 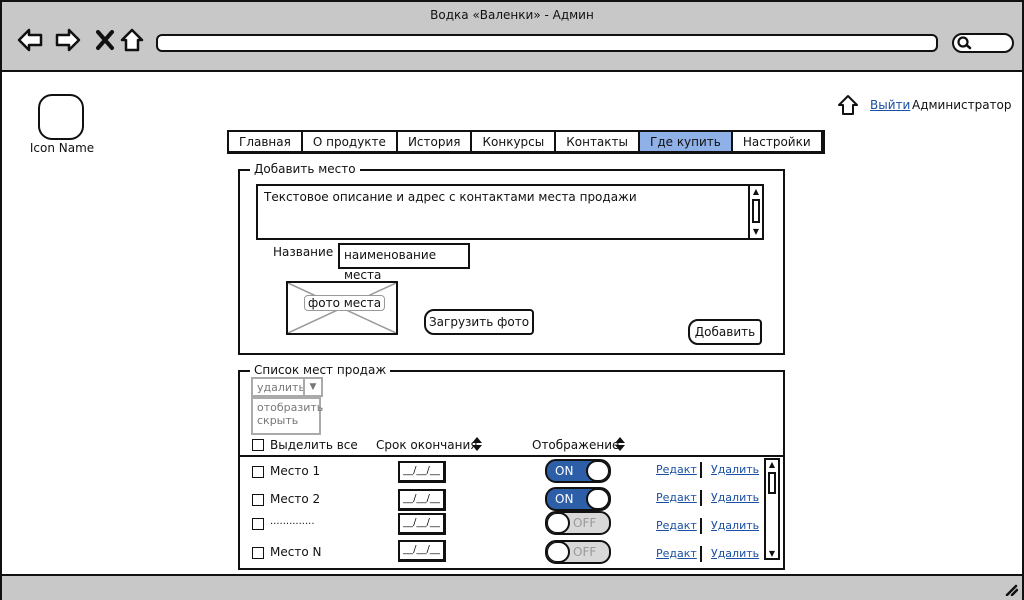 I want to click on logo-placeholder, so click(x=61, y=117).